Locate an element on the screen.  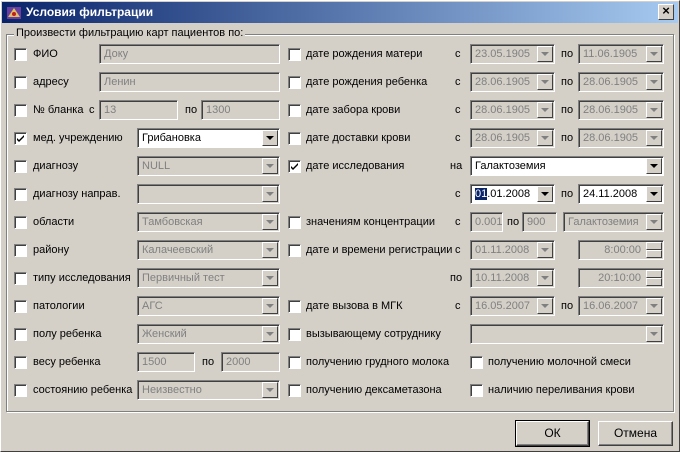
reg-from-time-spinner is located at coordinates (654, 250).